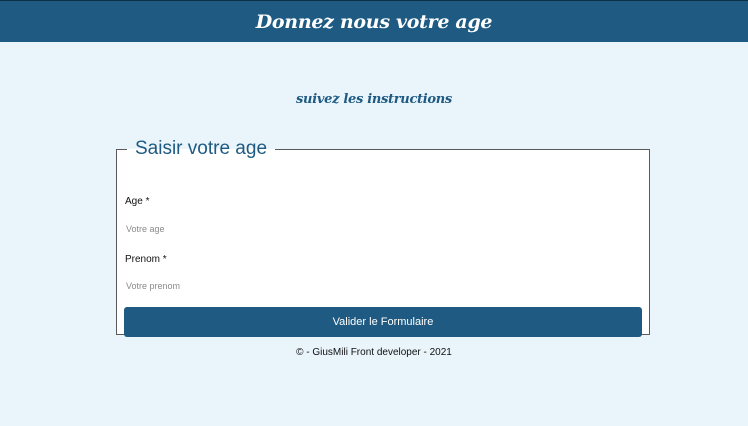 Image resolution: width=748 pixels, height=426 pixels. Describe the element at coordinates (201, 148) in the screenshot. I see `form-legend: Saisir votre age` at that location.